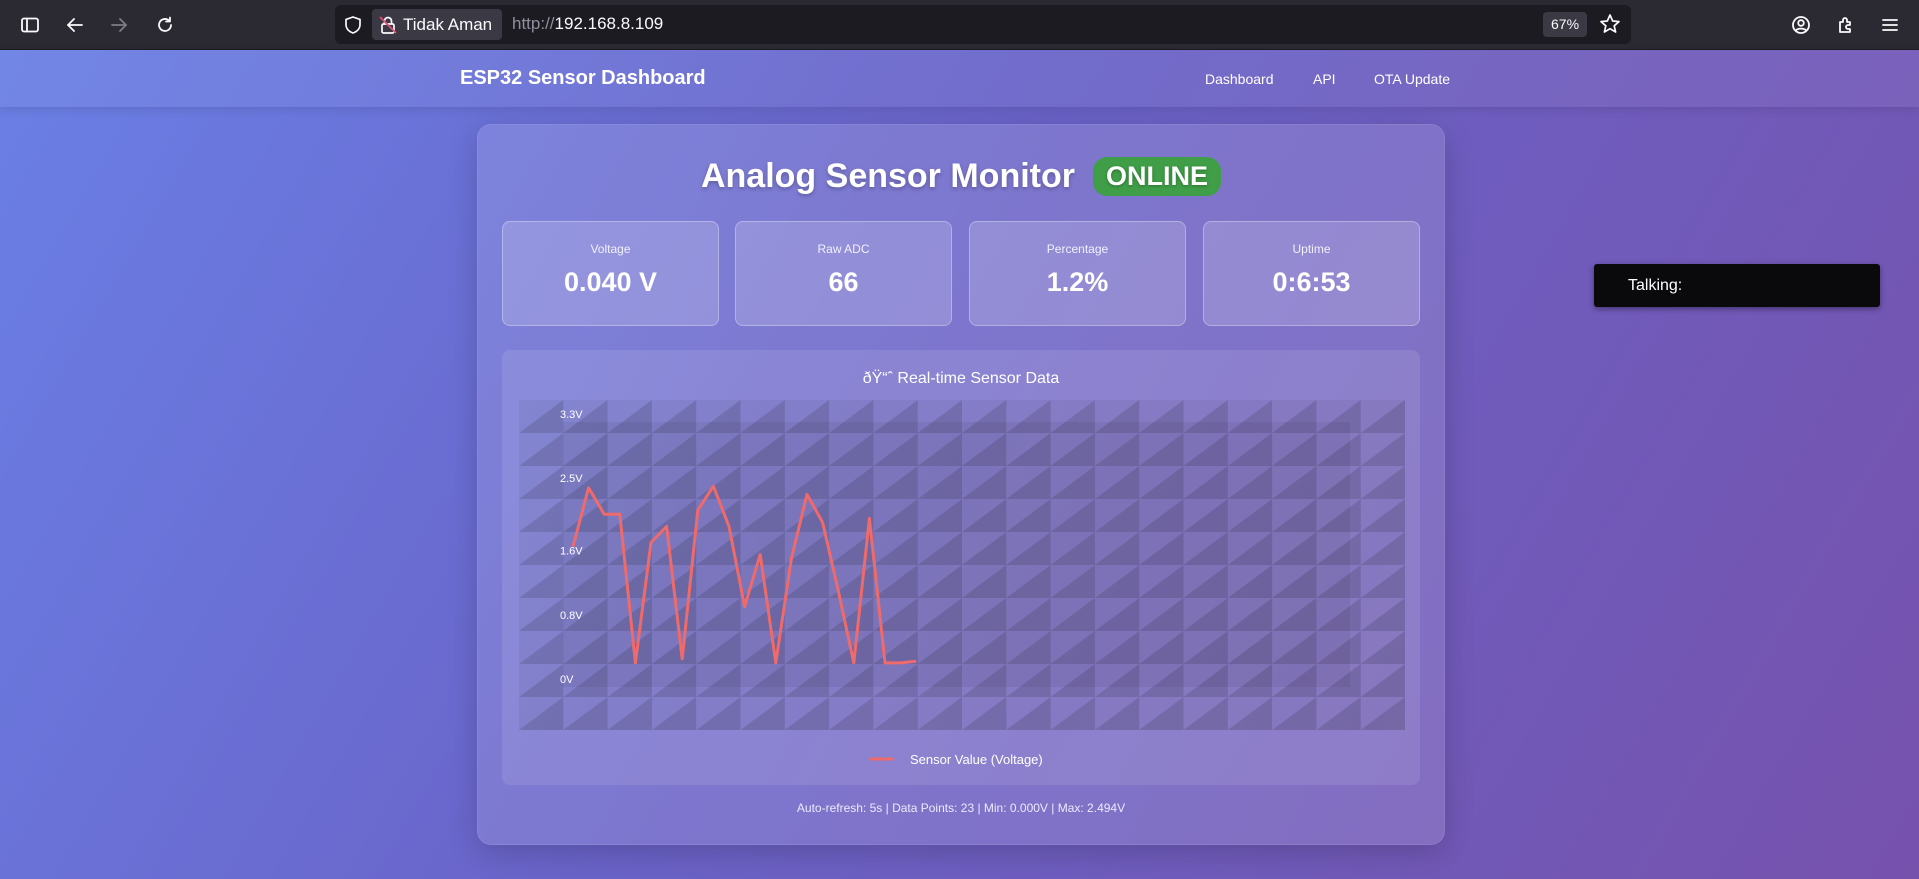 This screenshot has width=1919, height=879. What do you see at coordinates (583, 78) in the screenshot?
I see `site-title: ESP32 Sensor Dashboard` at bounding box center [583, 78].